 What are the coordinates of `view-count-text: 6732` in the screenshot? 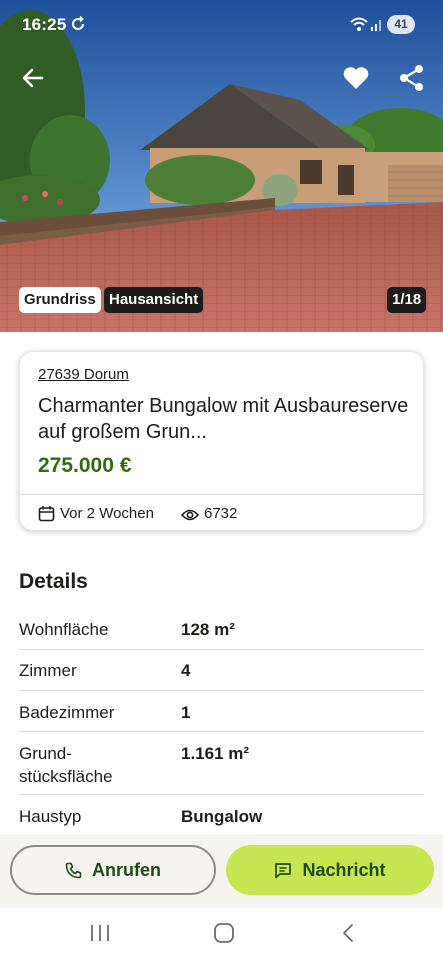 It's located at (221, 513).